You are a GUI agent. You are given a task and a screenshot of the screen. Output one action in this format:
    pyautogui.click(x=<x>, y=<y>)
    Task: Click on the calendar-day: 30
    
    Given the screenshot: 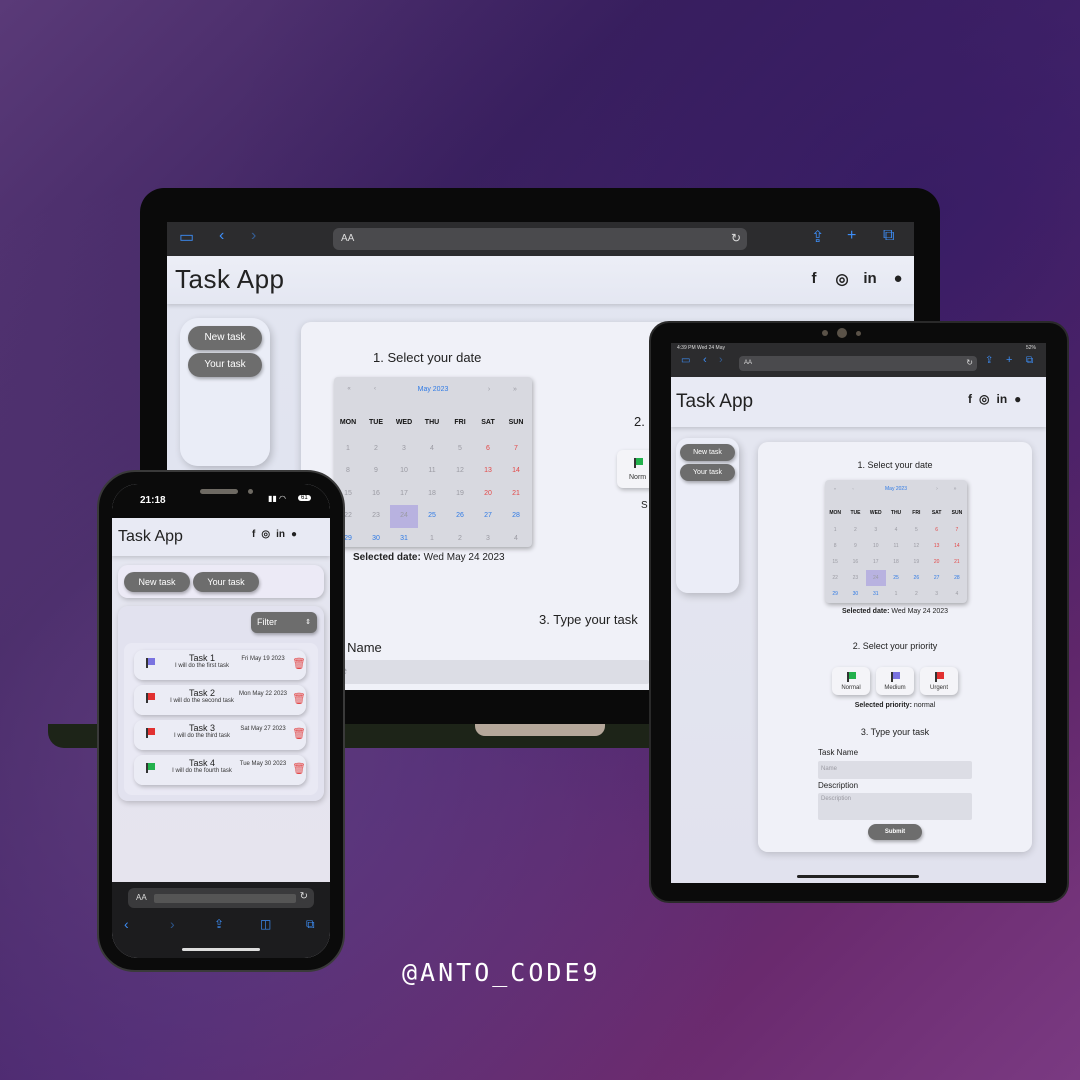 What is the action you would take?
    pyautogui.click(x=376, y=538)
    